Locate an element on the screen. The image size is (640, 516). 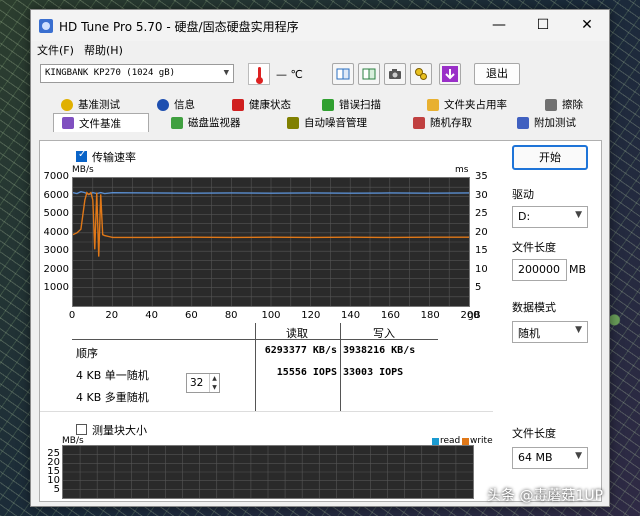
tabs-row-1: 基准测试 信息 健康状态 错误扫描 文件夹占用率 擦除 is located at coordinates (319, 104).